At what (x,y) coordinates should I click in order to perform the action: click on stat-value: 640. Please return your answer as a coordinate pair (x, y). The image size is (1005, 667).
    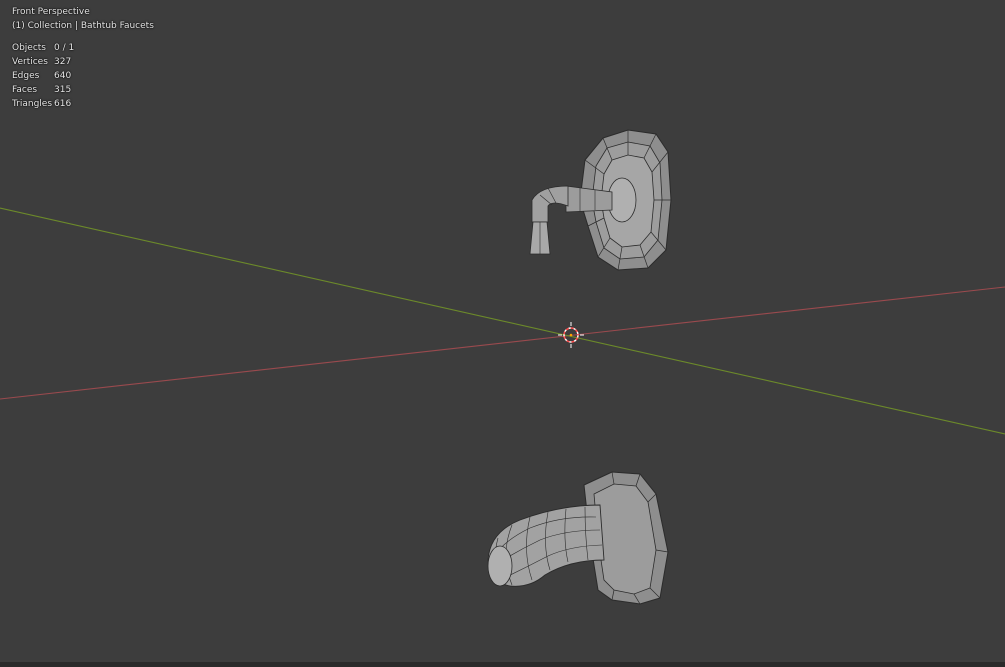
    Looking at the image, I should click on (63, 76).